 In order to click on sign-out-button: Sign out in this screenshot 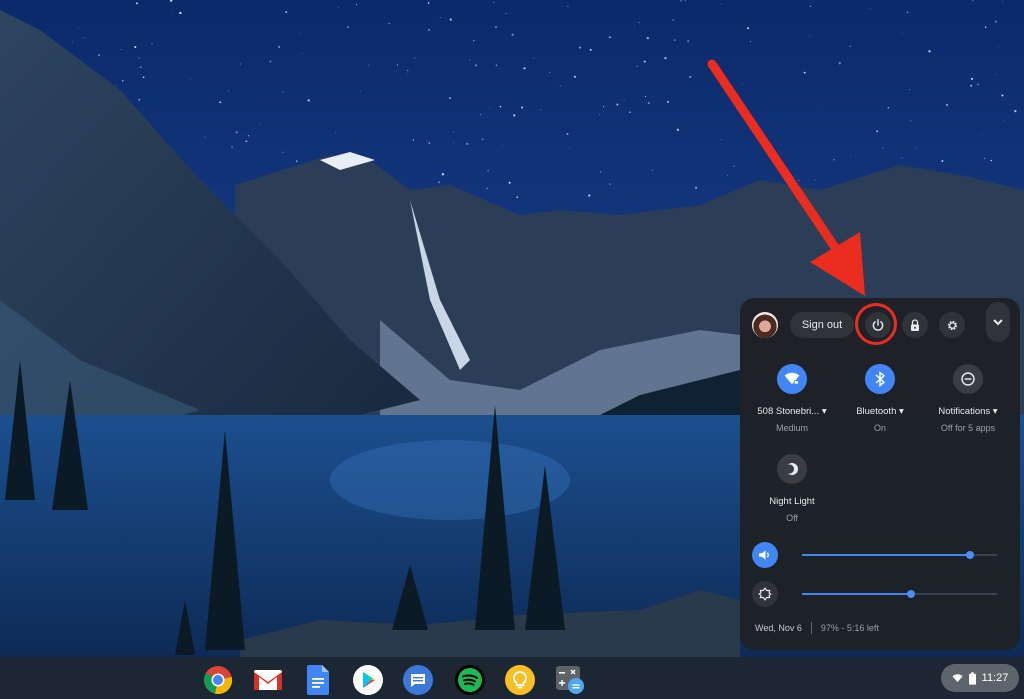, I will do `click(822, 325)`.